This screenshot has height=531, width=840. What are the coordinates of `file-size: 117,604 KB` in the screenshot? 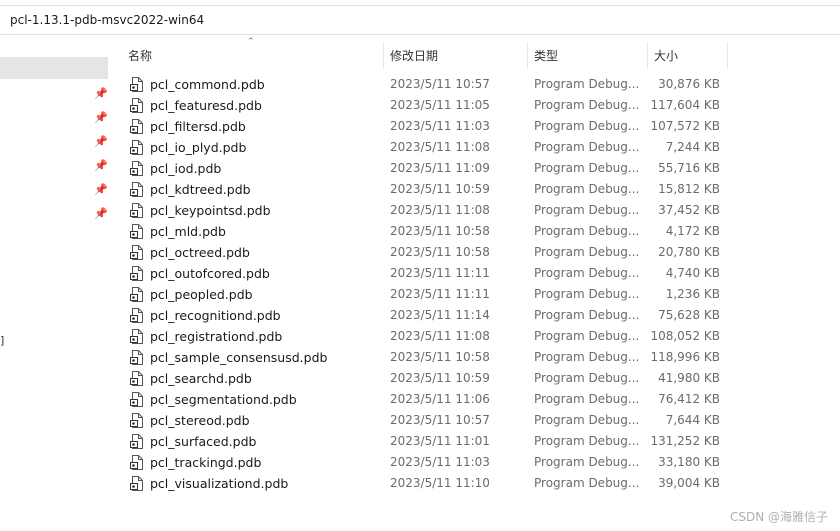 It's located at (685, 105).